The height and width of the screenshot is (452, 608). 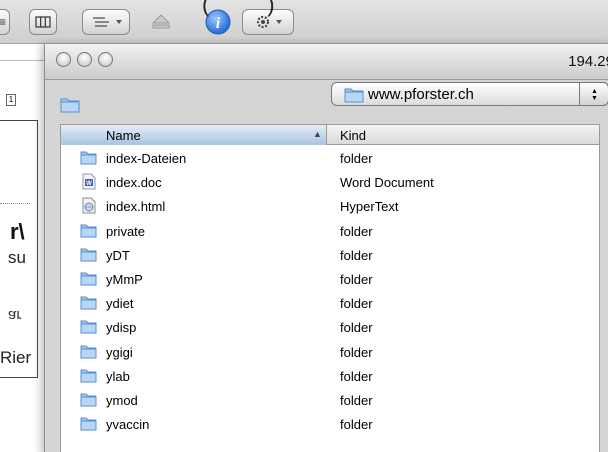 I want to click on file-name: index.html, so click(x=136, y=207).